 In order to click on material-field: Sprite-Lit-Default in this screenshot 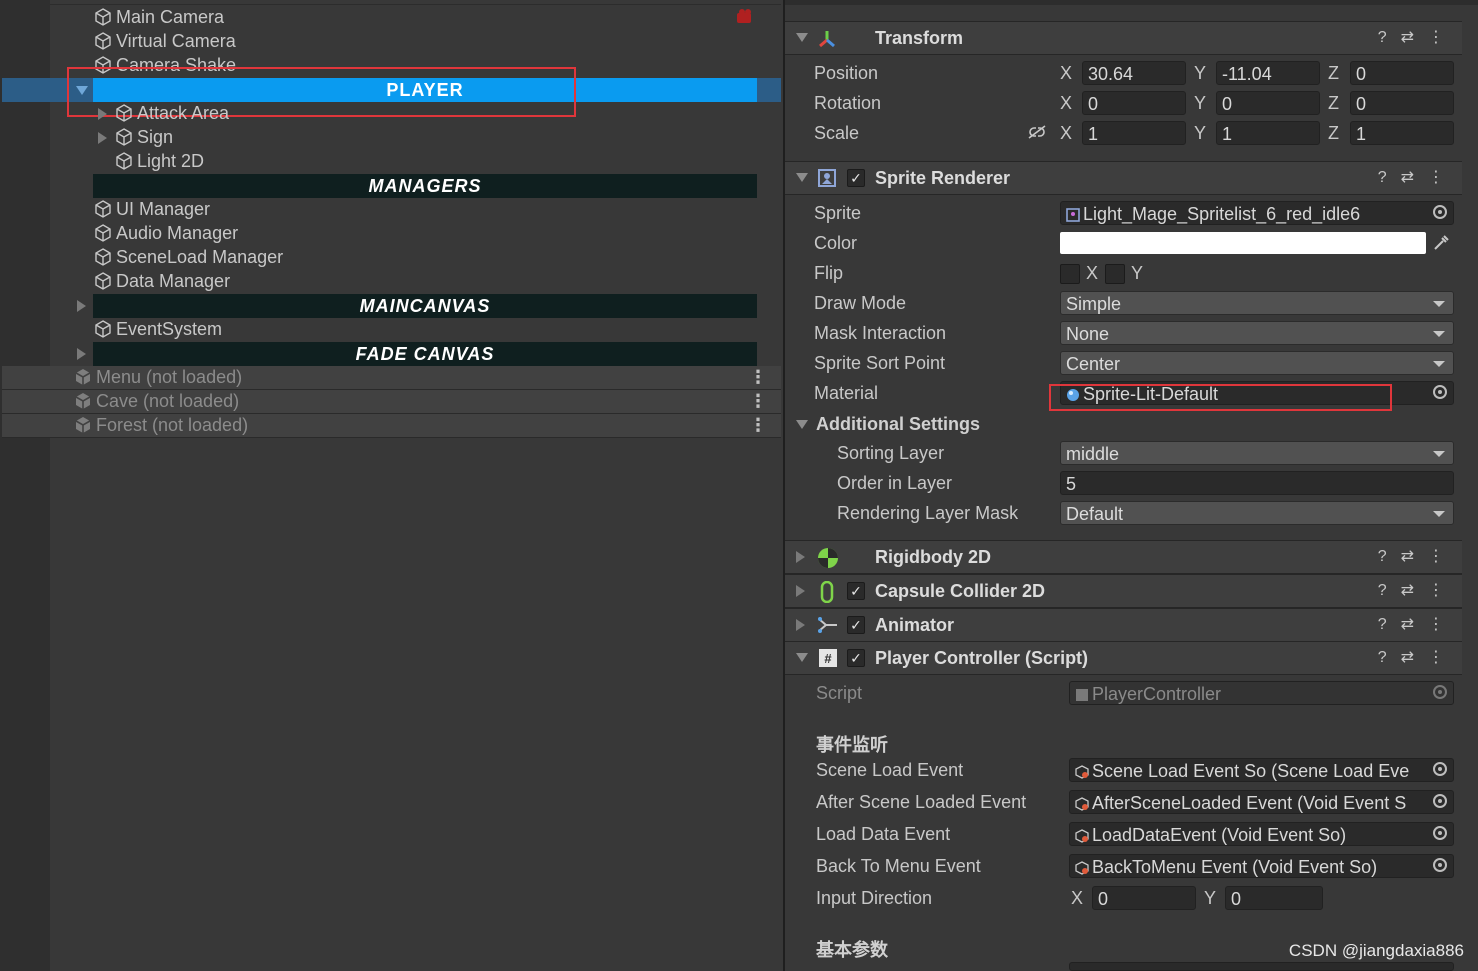, I will do `click(1257, 393)`.